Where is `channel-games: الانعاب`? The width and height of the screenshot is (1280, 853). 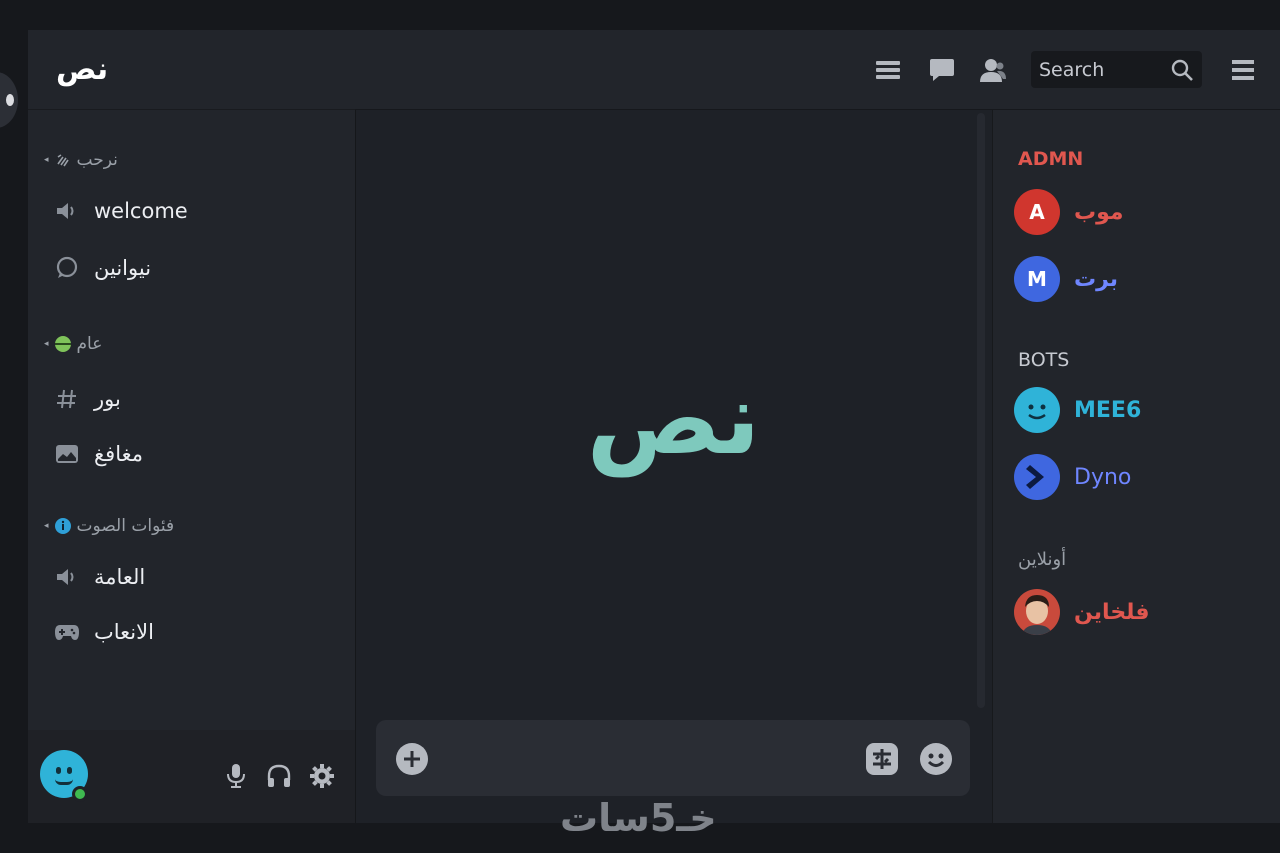
channel-games: الانعاب is located at coordinates (104, 632).